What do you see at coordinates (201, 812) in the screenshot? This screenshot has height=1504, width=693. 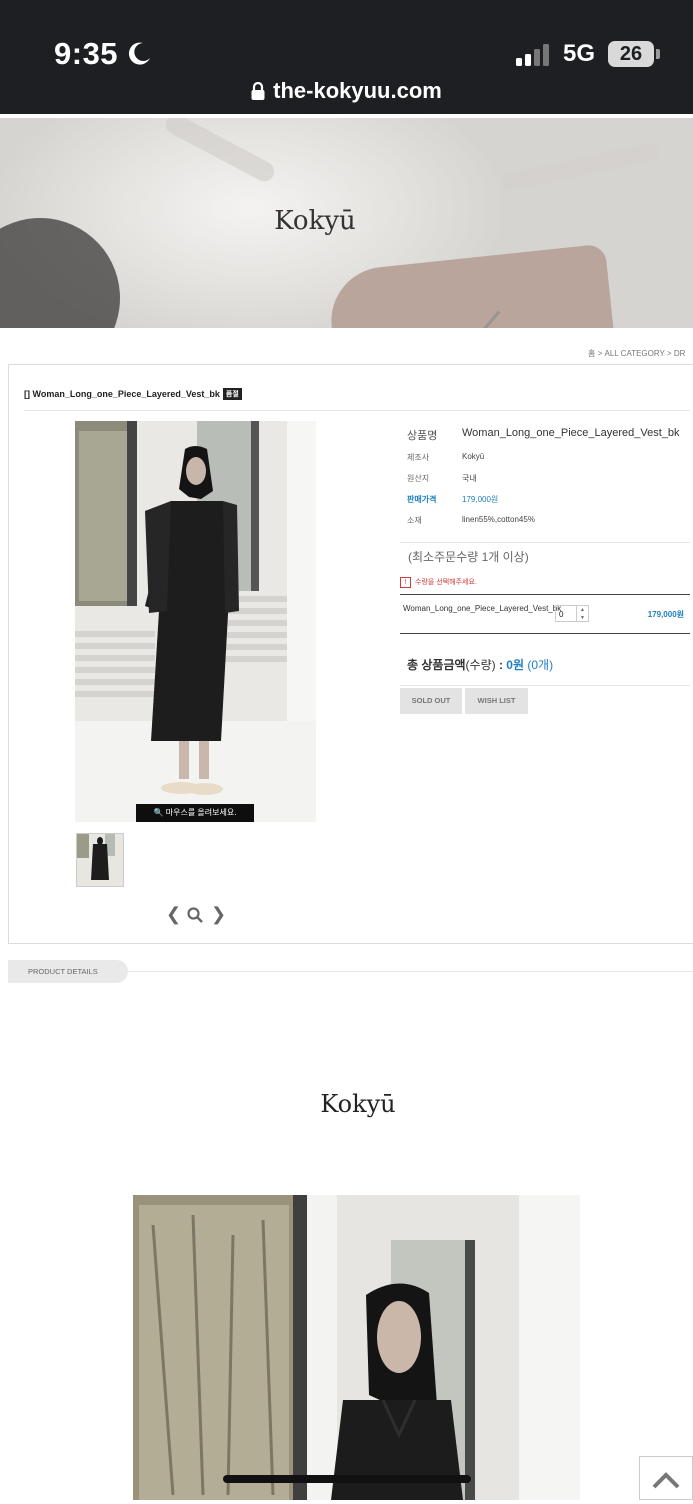 I see `zoom-hint-text: 마우스를 올려보세요.` at bounding box center [201, 812].